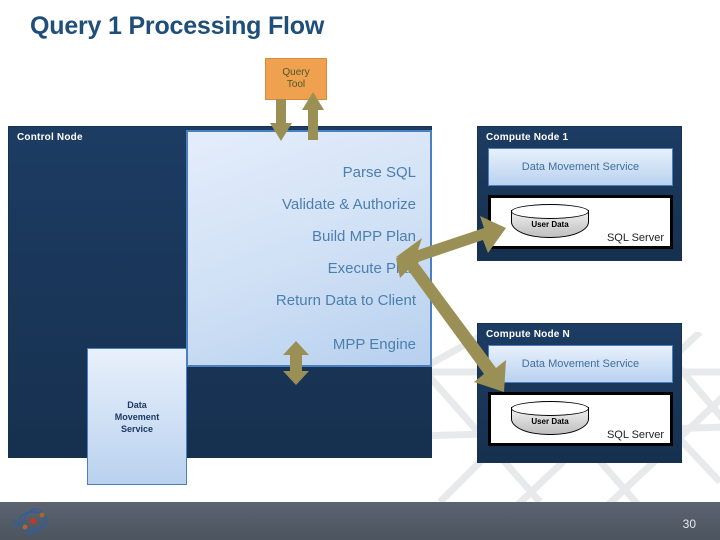 The width and height of the screenshot is (720, 540). I want to click on arrow-double-diagonal-icon, so click(451, 322).